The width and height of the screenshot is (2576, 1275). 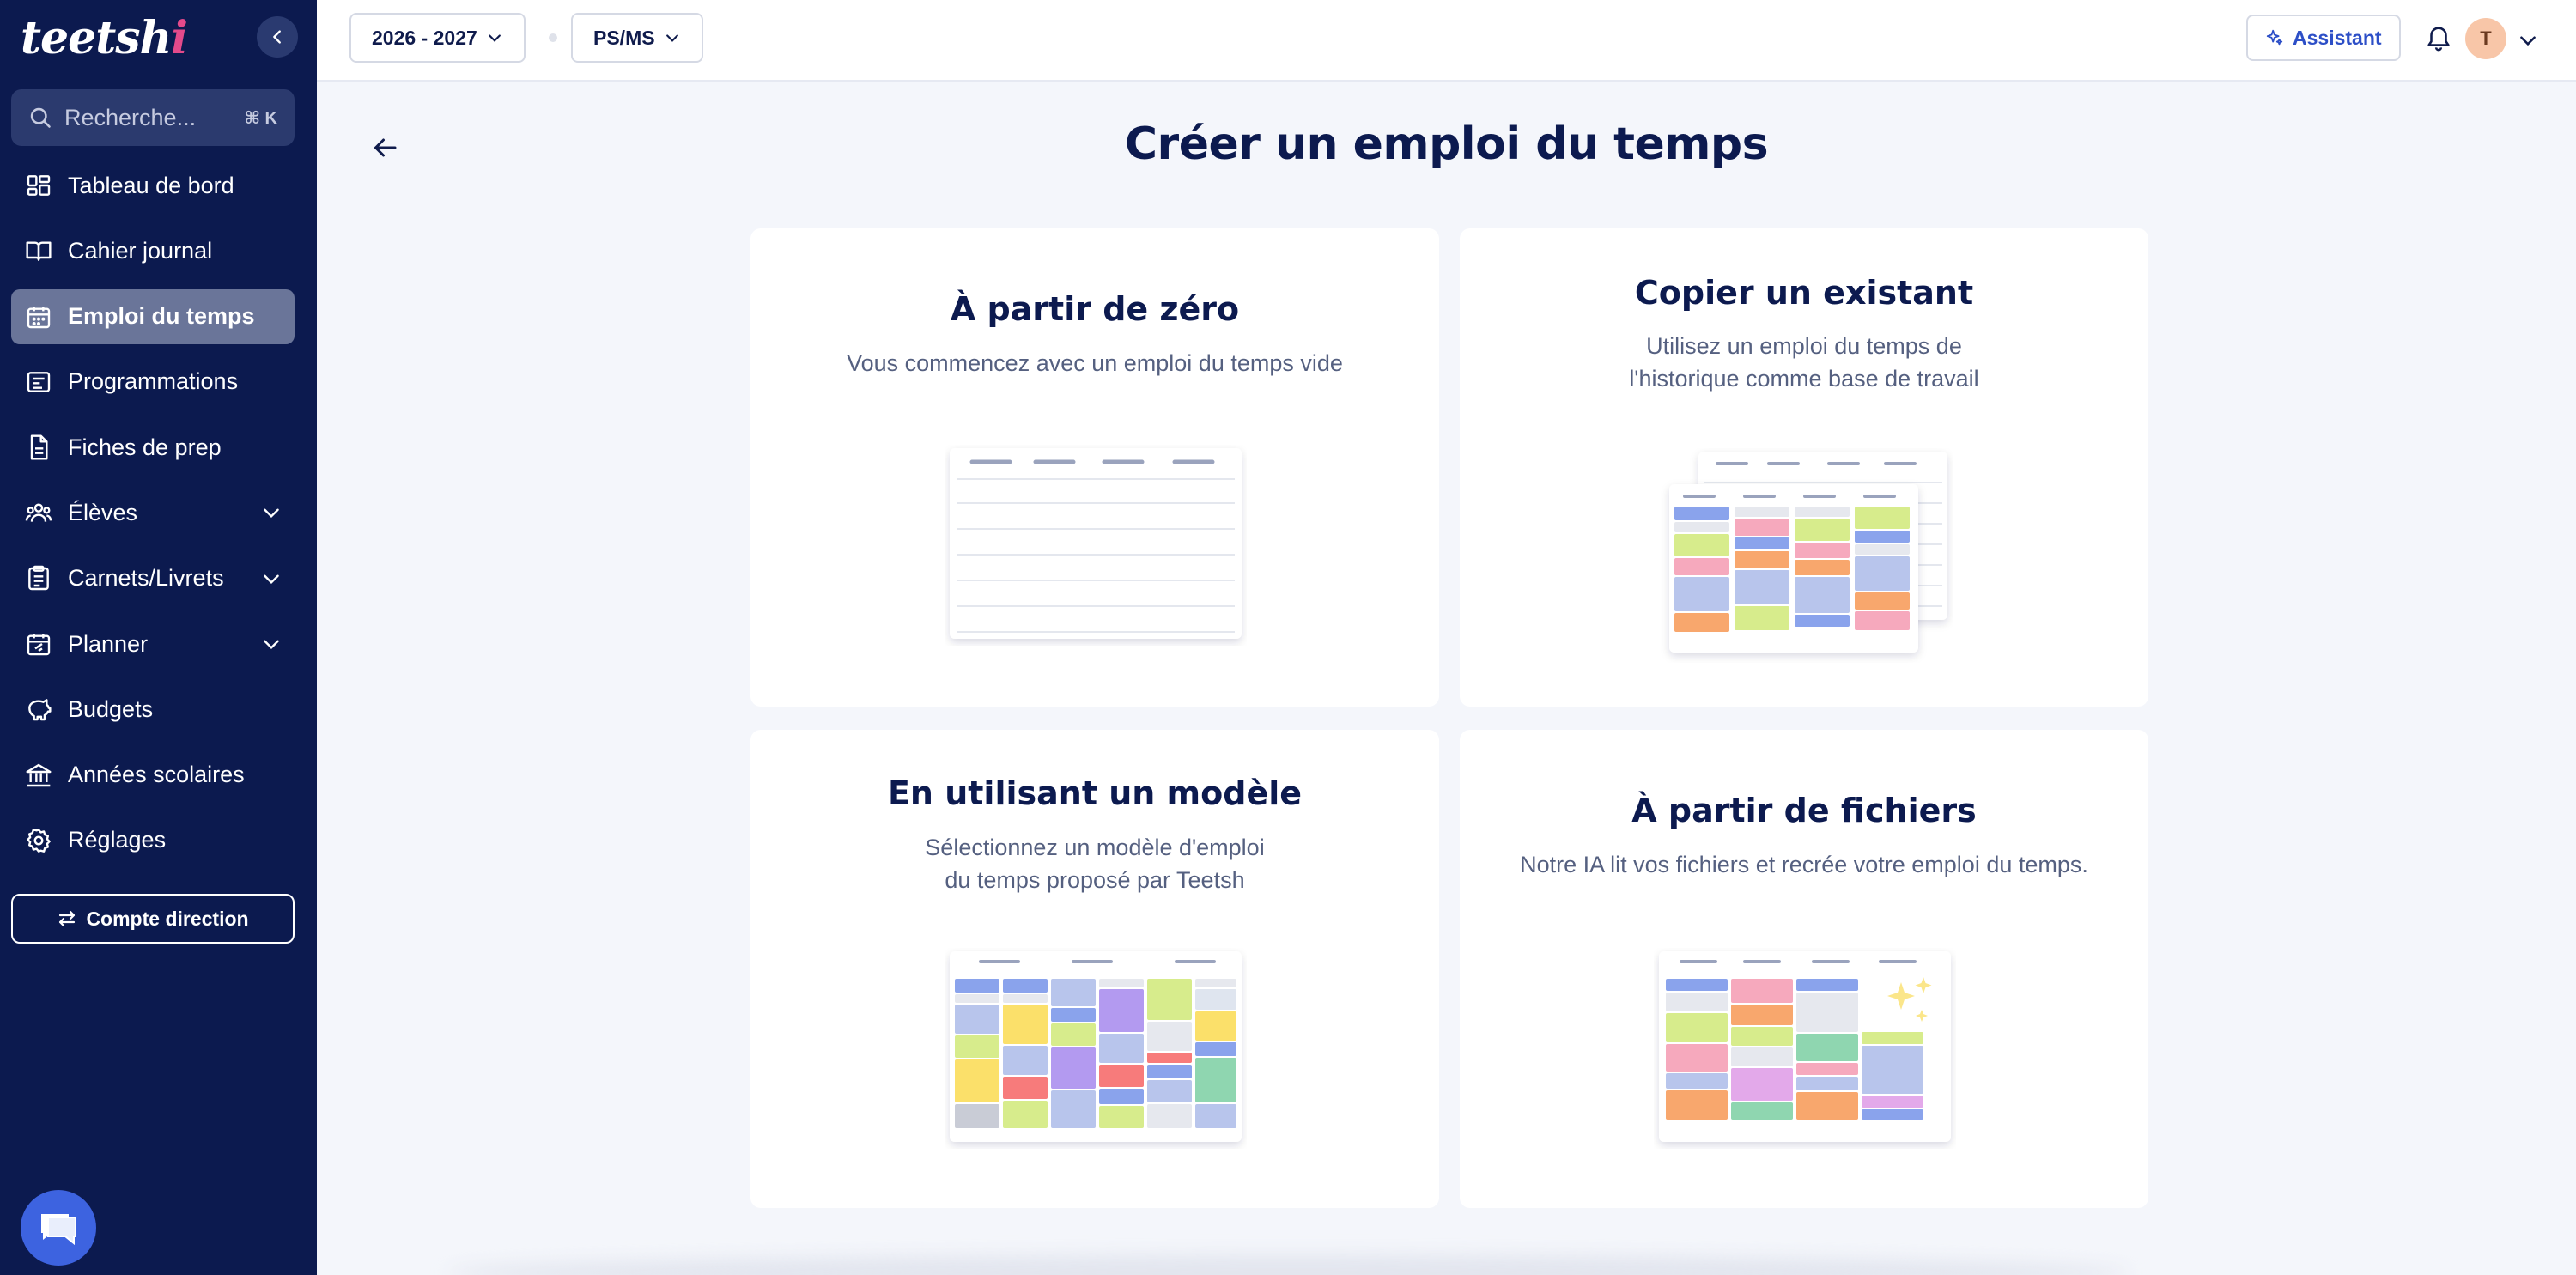 I want to click on calendar-icon, so click(x=38, y=317).